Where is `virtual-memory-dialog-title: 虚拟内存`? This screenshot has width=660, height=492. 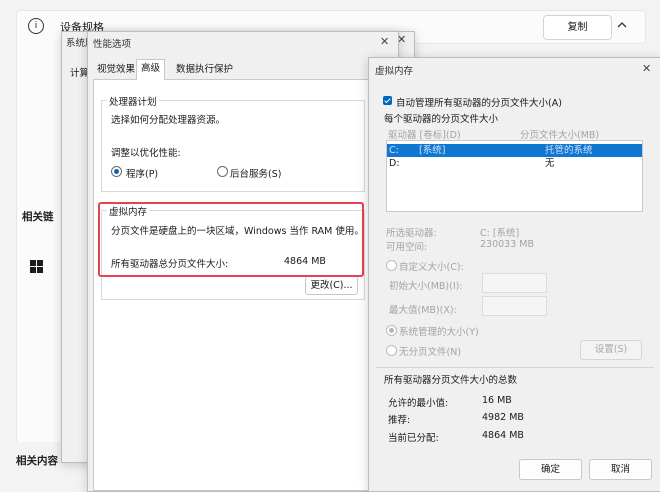
virtual-memory-dialog-title: 虚拟内存 is located at coordinates (394, 71).